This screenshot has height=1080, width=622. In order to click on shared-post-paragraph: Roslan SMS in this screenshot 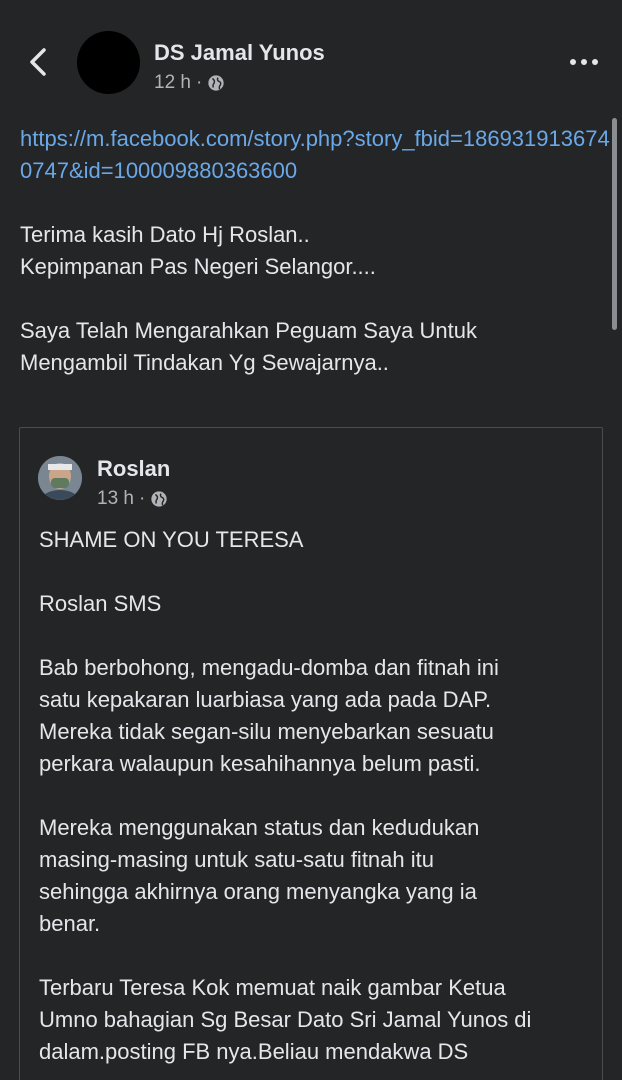, I will do `click(100, 603)`.